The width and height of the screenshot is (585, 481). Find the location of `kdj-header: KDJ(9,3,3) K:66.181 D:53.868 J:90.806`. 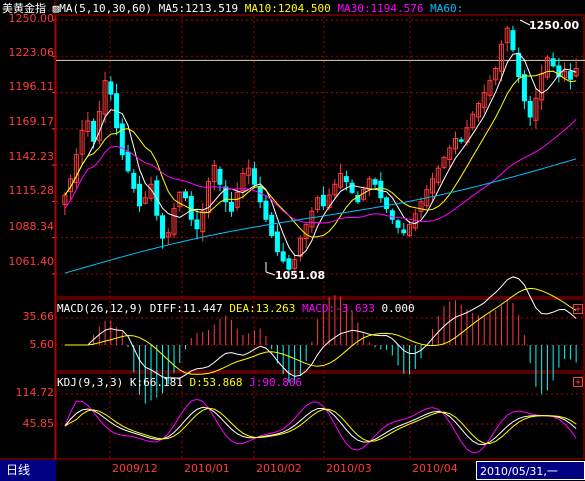

kdj-header: KDJ(9,3,3) K:66.181 D:53.868 J:90.806 is located at coordinates (179, 382).